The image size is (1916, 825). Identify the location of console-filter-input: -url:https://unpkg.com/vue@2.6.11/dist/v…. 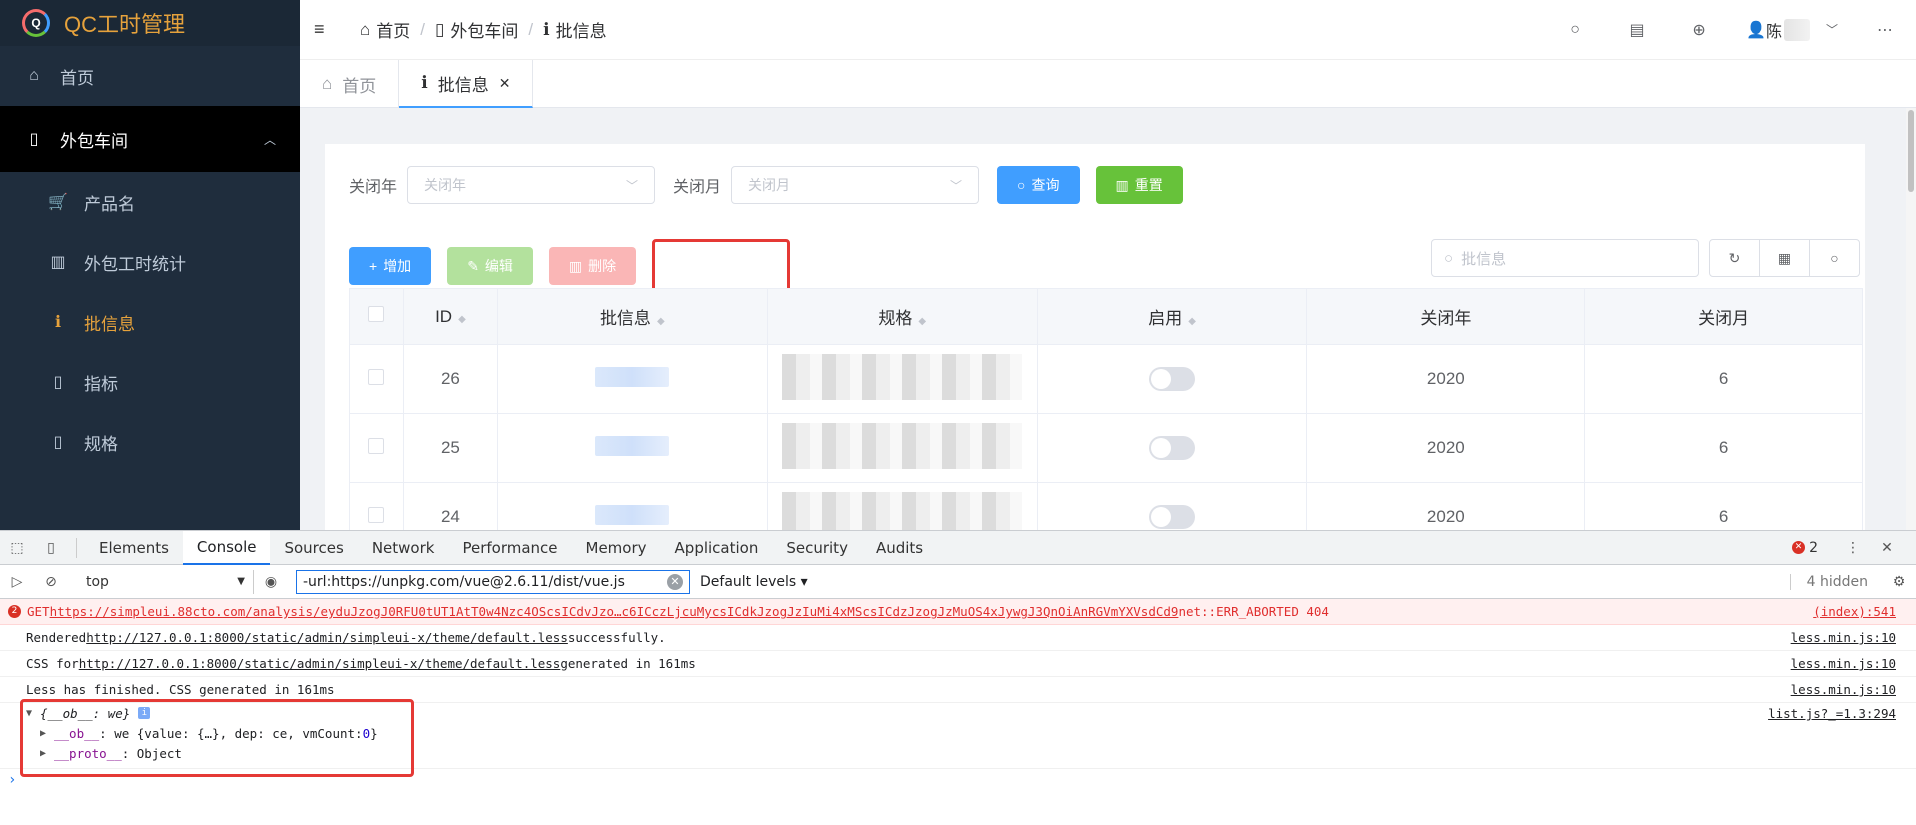
(493, 581).